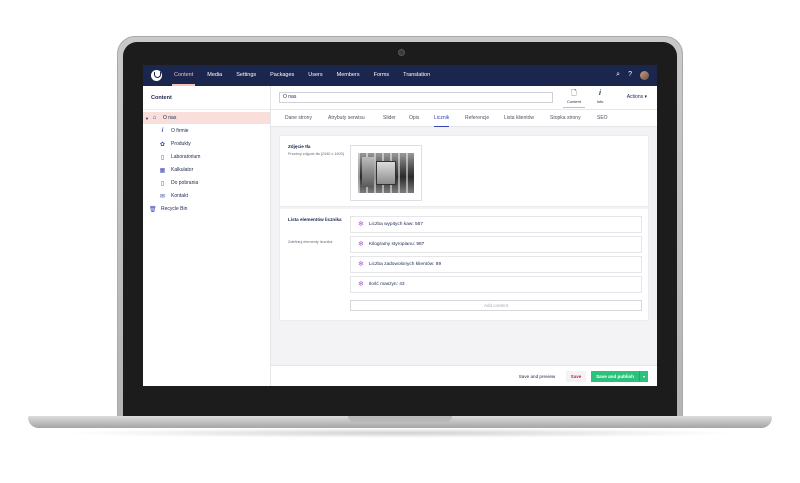 The height and width of the screenshot is (483, 800). I want to click on content-app-button: 🗋 Content, so click(574, 98).